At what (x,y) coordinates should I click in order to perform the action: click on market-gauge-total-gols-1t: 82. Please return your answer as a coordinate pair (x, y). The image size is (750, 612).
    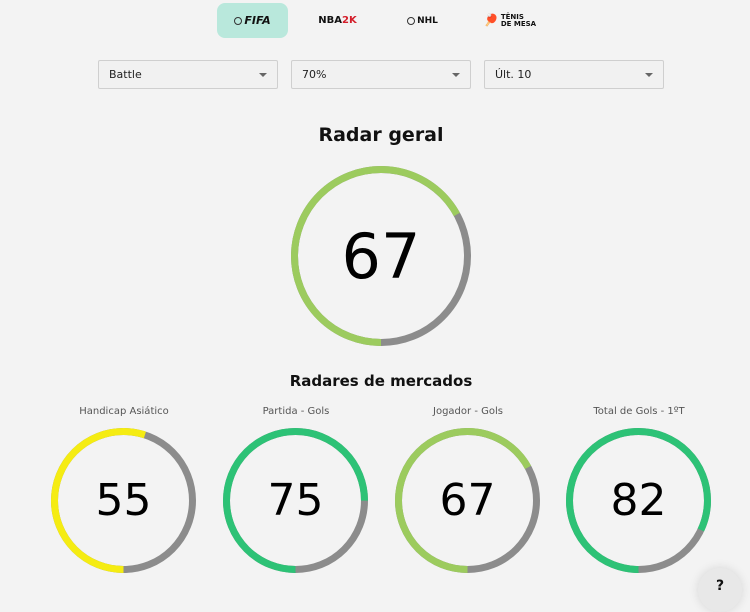
    Looking at the image, I should click on (638, 500).